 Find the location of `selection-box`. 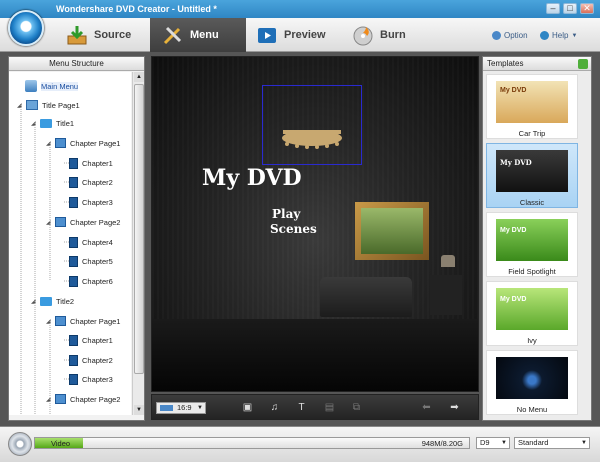

selection-box is located at coordinates (312, 125).